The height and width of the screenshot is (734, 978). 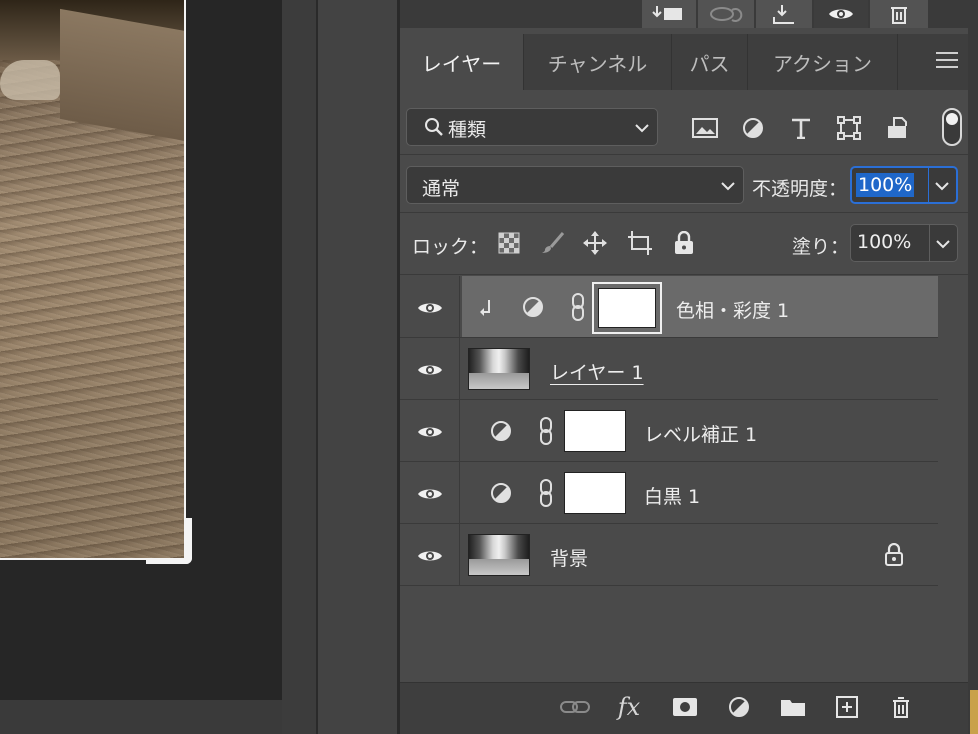 I want to click on lock-paint-brush-icon, so click(x=553, y=243).